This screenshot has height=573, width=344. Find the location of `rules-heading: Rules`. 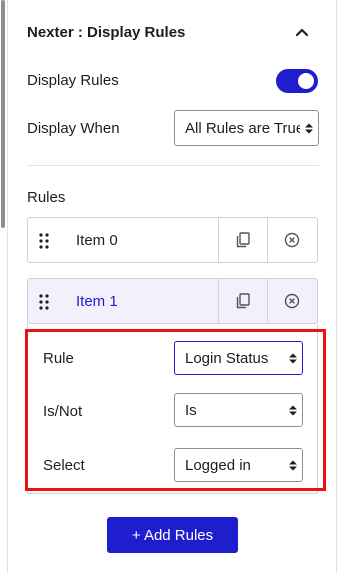

rules-heading: Rules is located at coordinates (46, 197).